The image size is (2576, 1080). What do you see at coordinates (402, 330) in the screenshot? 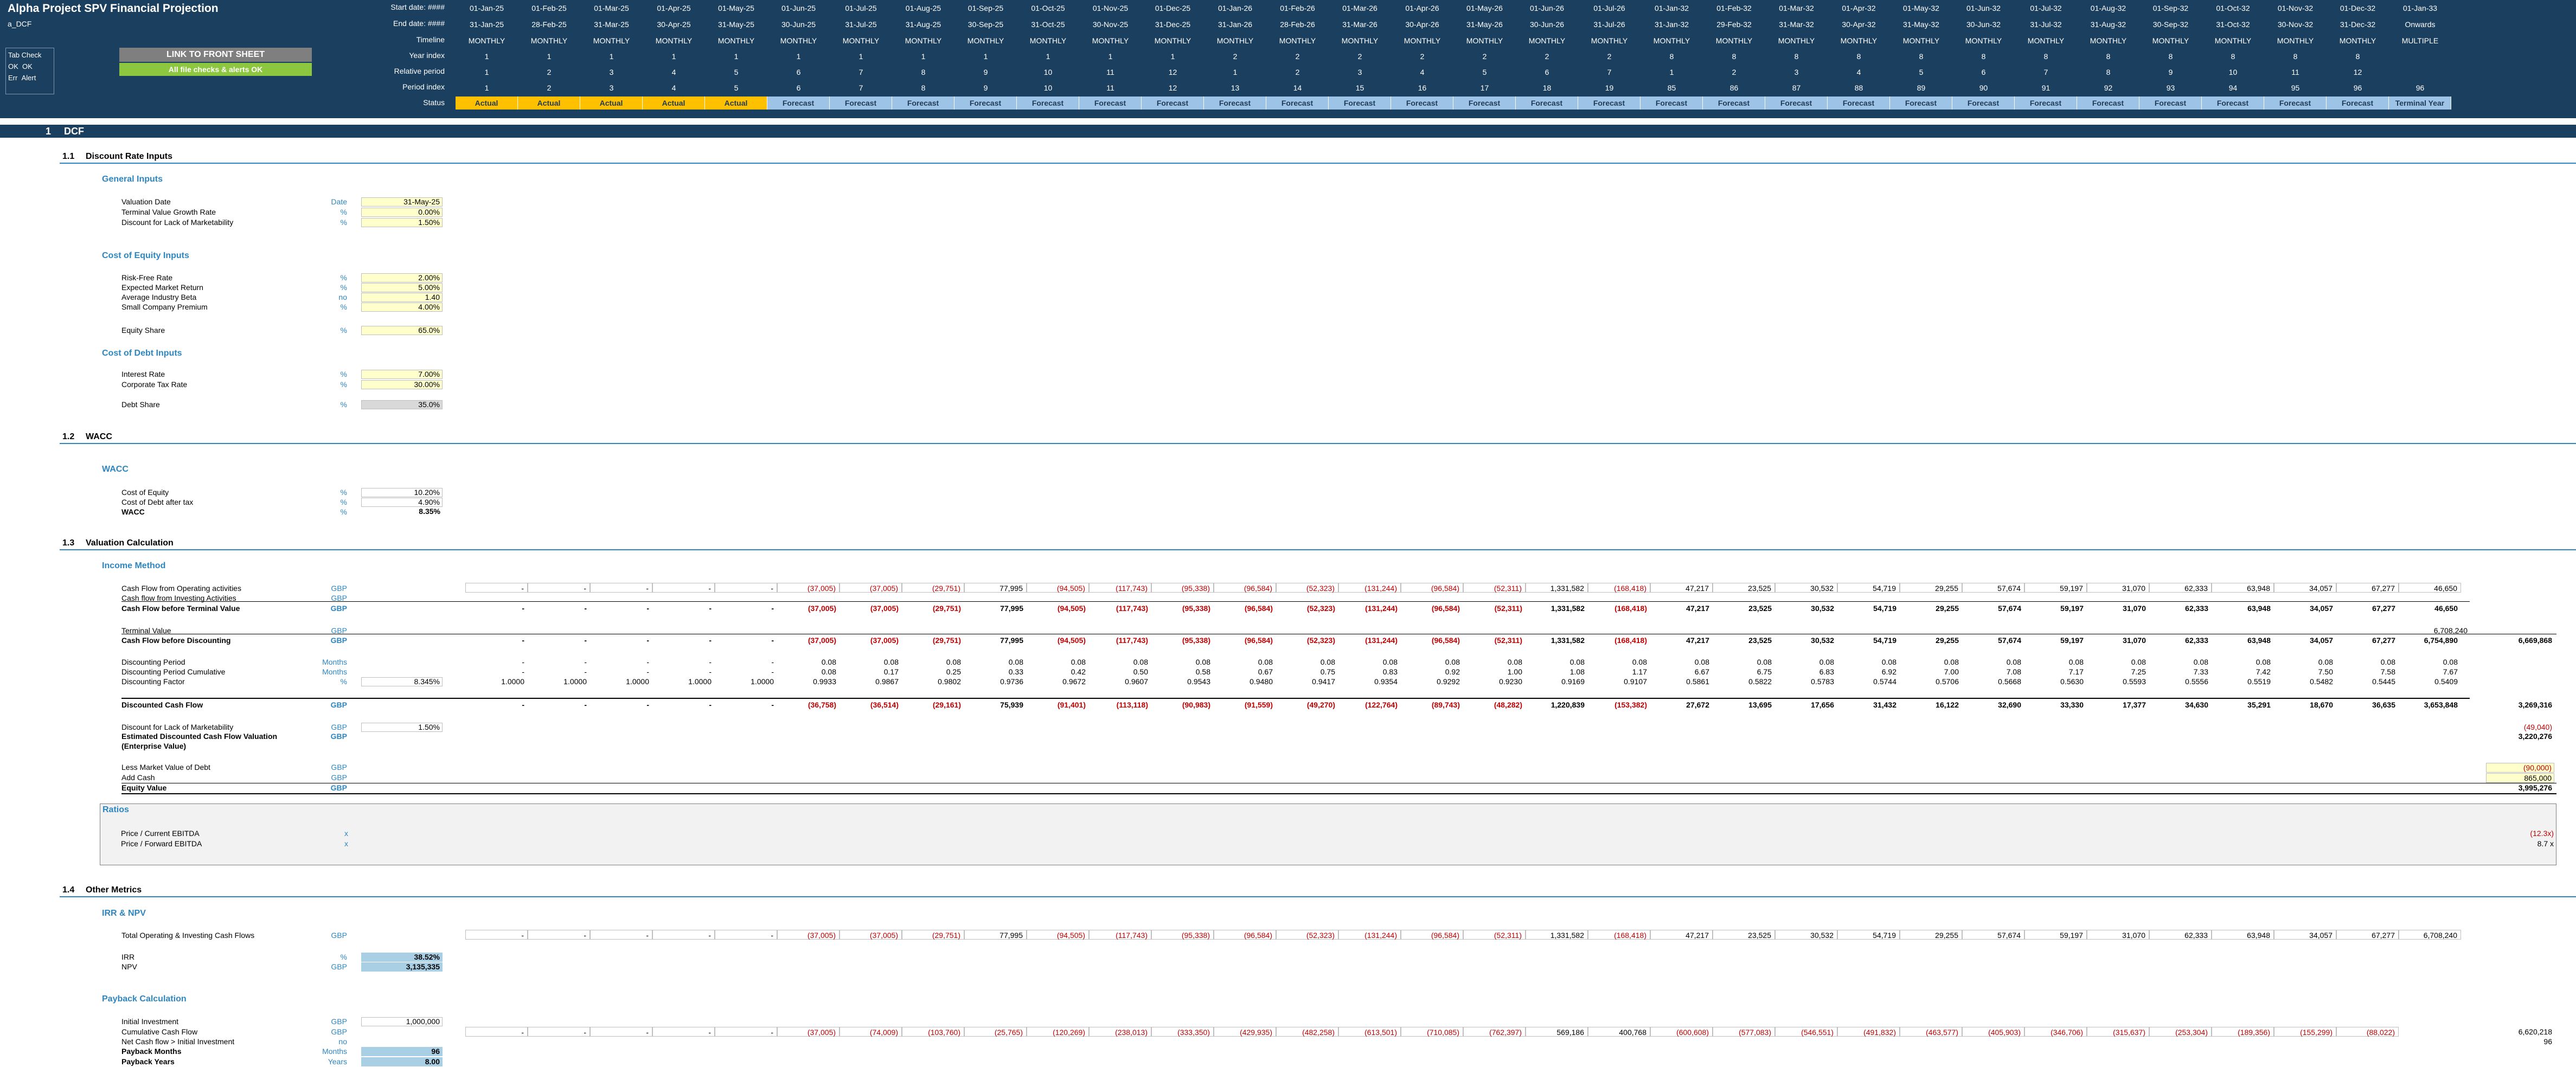
I see `equity-share-input: 65.0%` at bounding box center [402, 330].